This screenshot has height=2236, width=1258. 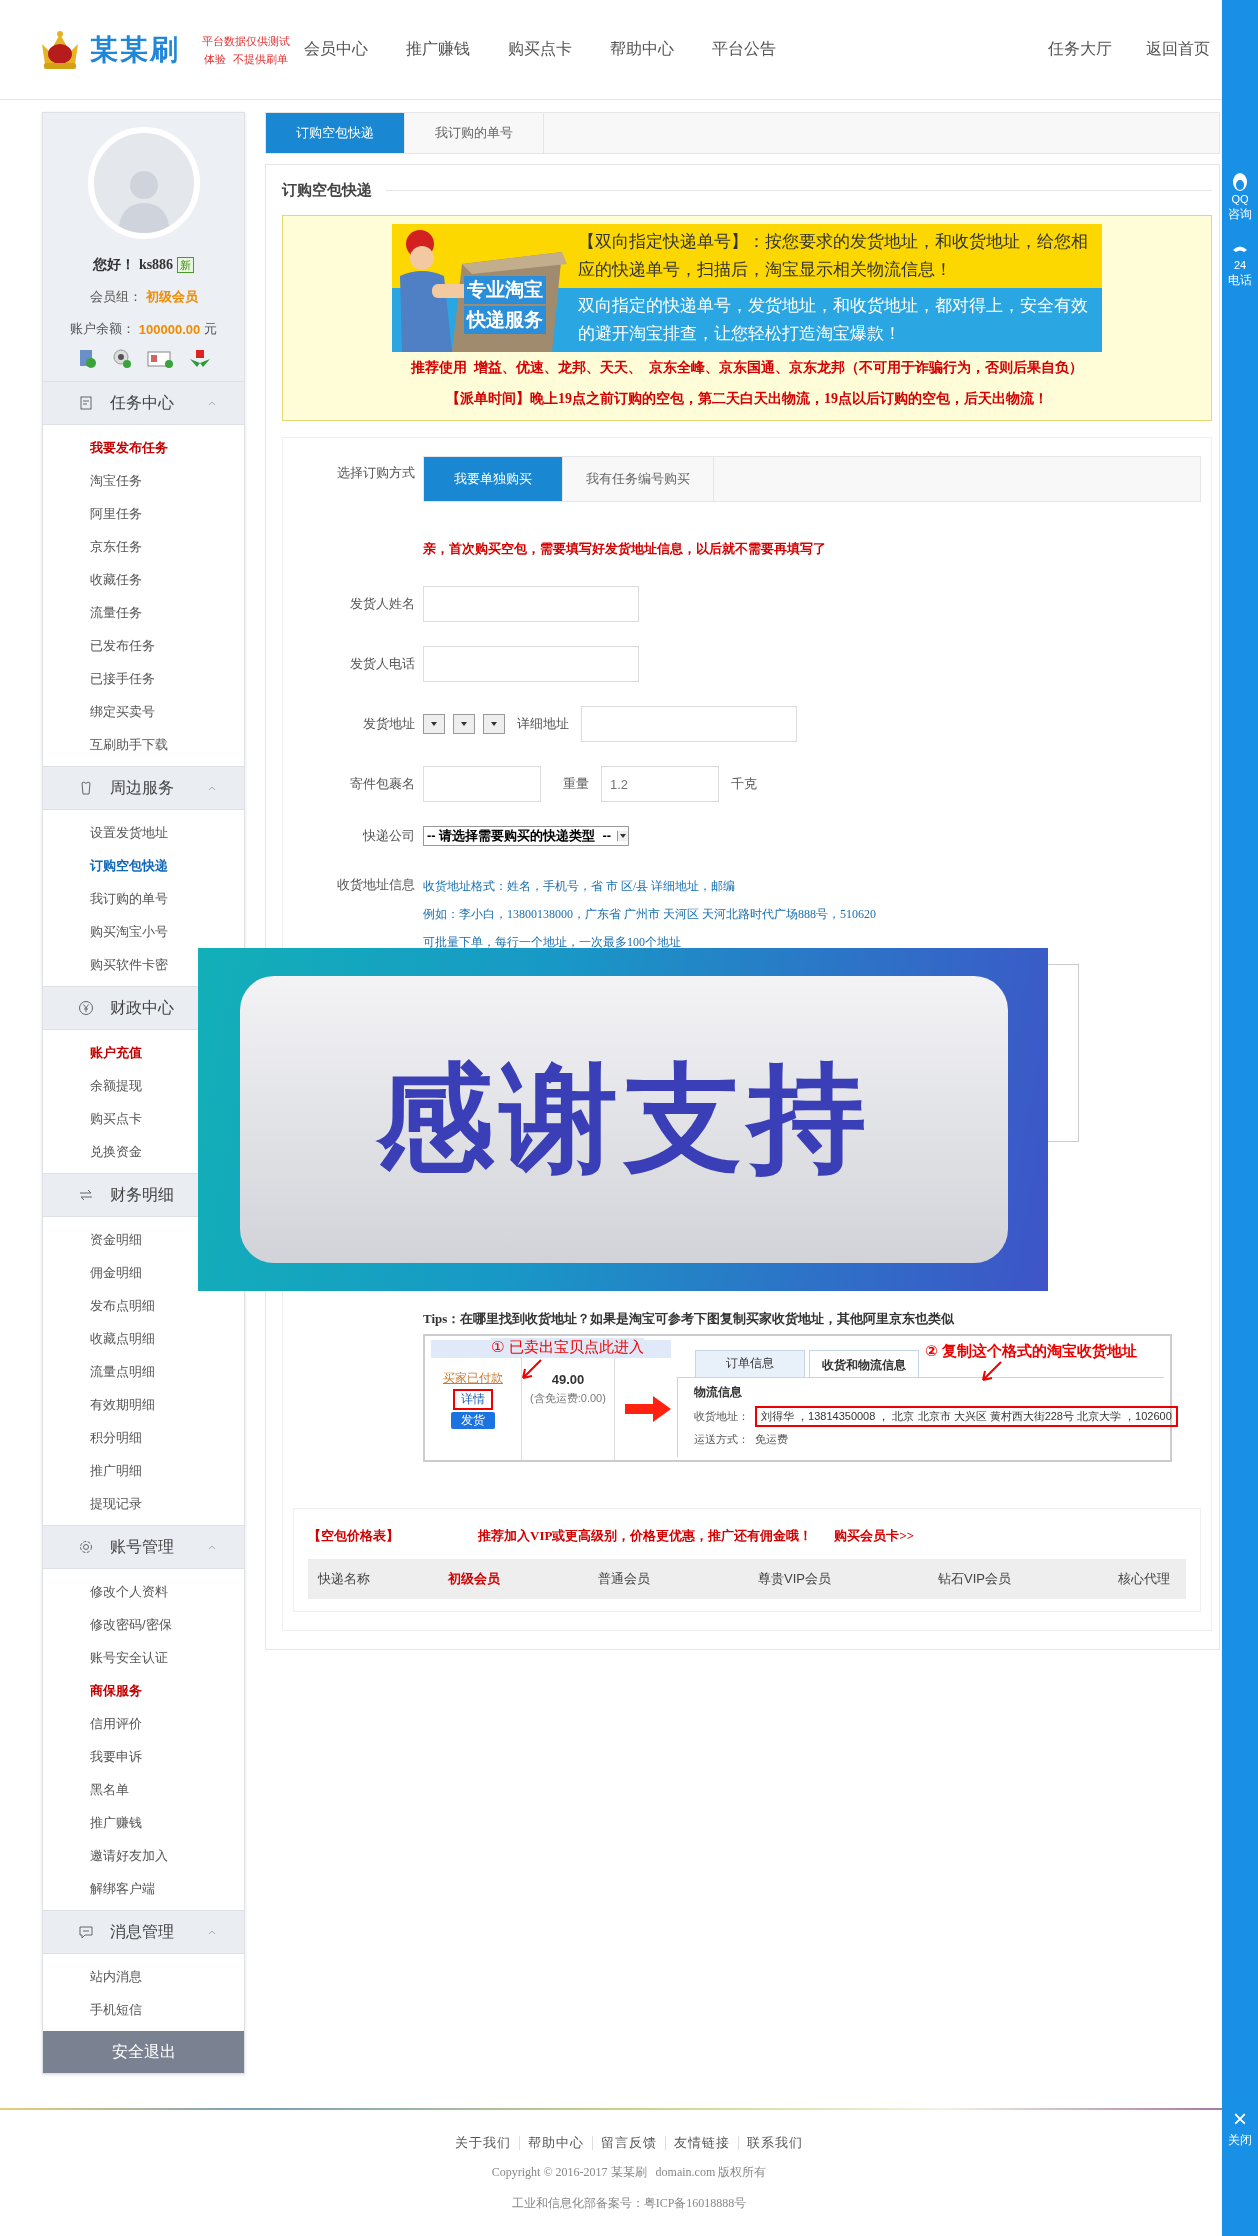 What do you see at coordinates (483, 2143) in the screenshot?
I see `footer-link: 关于我们` at bounding box center [483, 2143].